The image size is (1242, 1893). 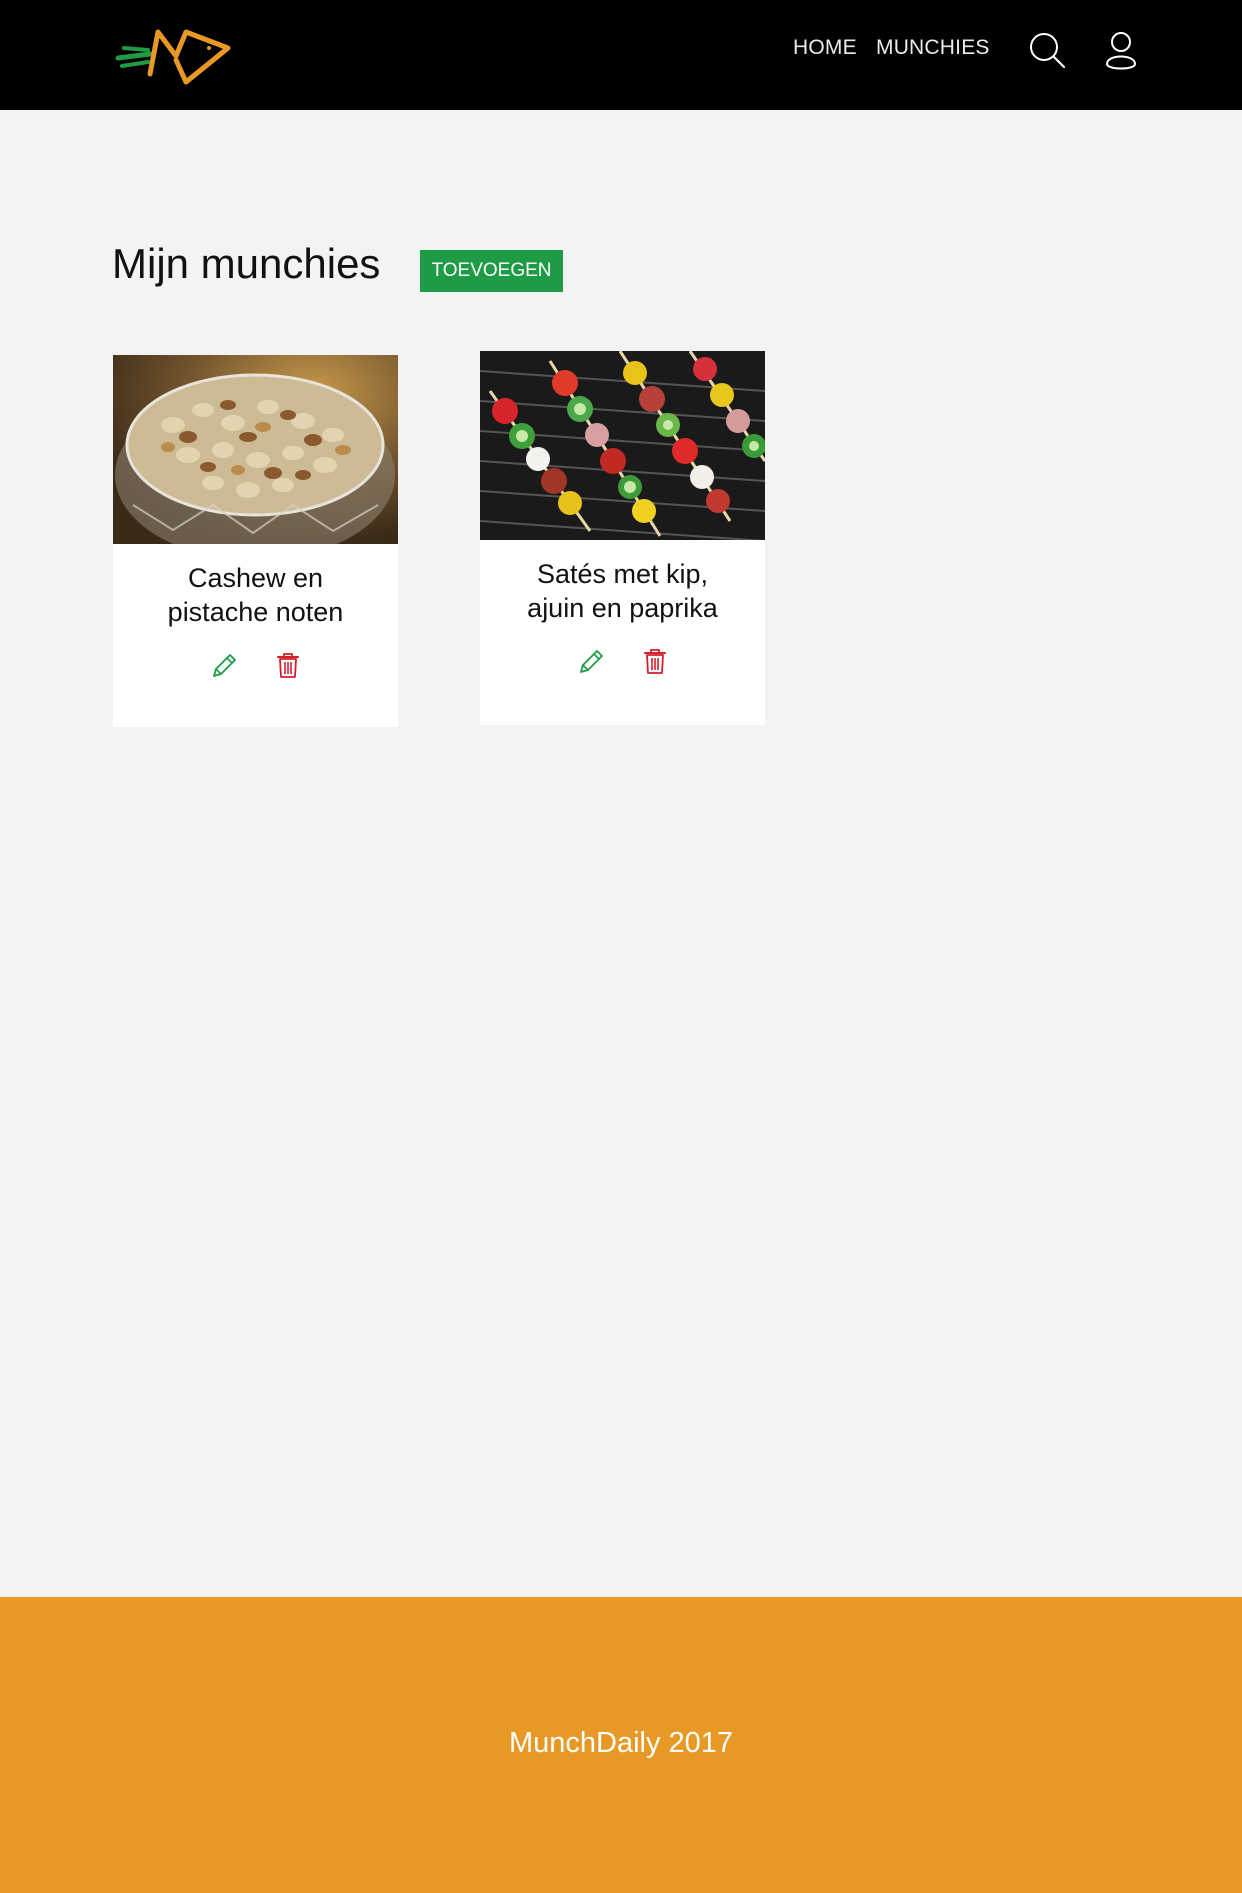 What do you see at coordinates (246, 263) in the screenshot?
I see `page-title: Mijn munchies` at bounding box center [246, 263].